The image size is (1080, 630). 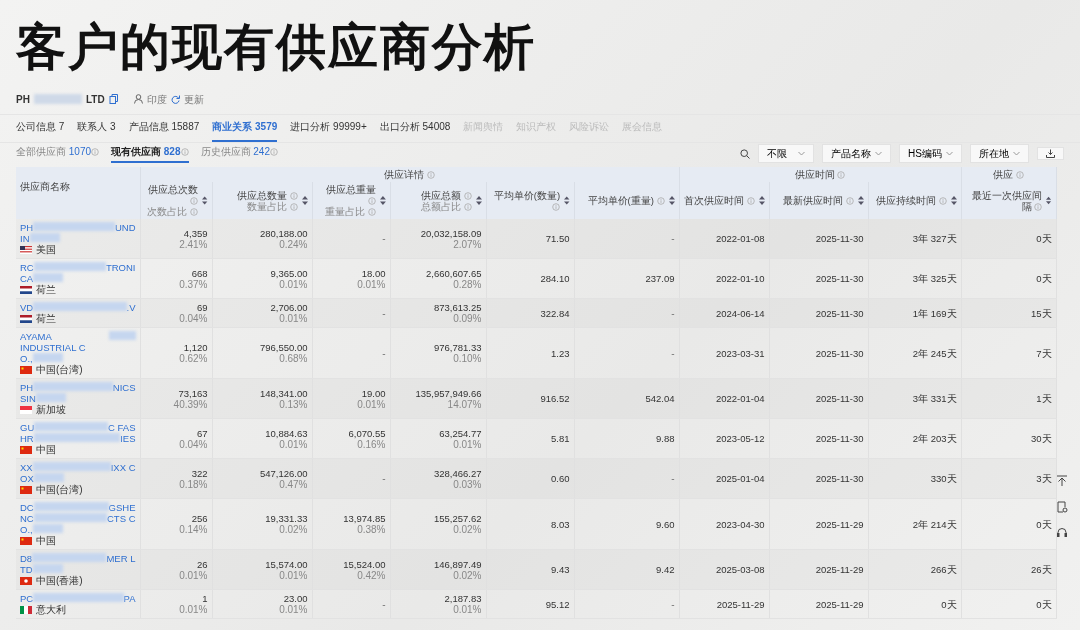 What do you see at coordinates (818, 200) in the screenshot?
I see `column-header: 最新供应时间` at bounding box center [818, 200].